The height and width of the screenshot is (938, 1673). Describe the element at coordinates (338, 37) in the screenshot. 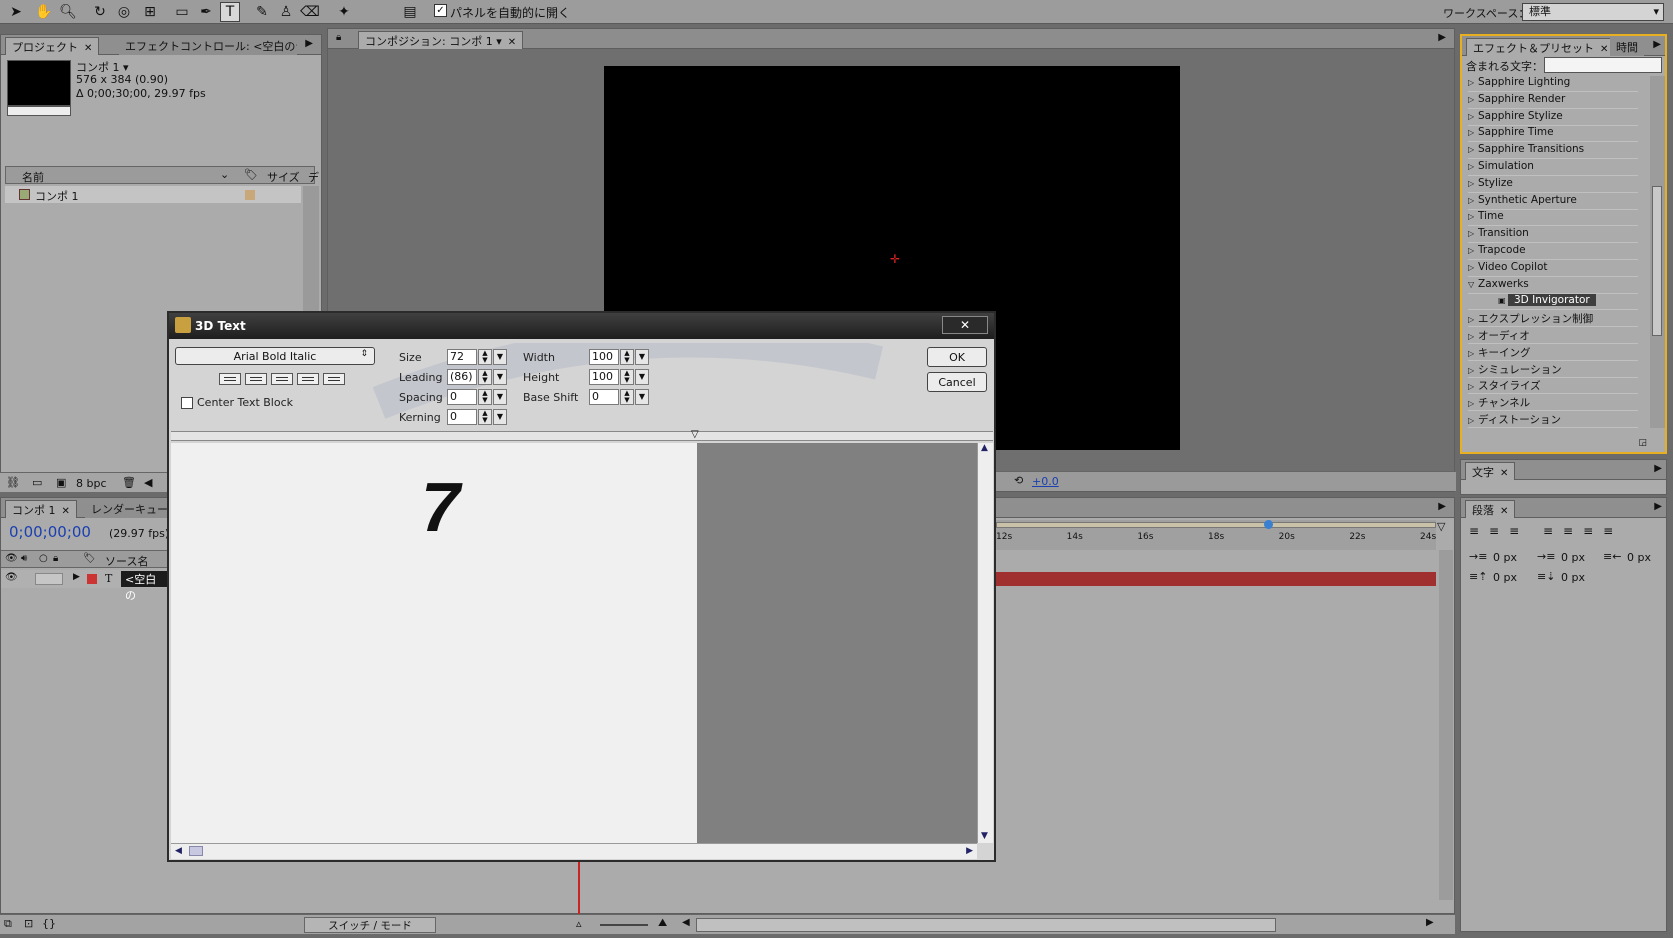

I see `lock-icon: 🔒︎` at that location.